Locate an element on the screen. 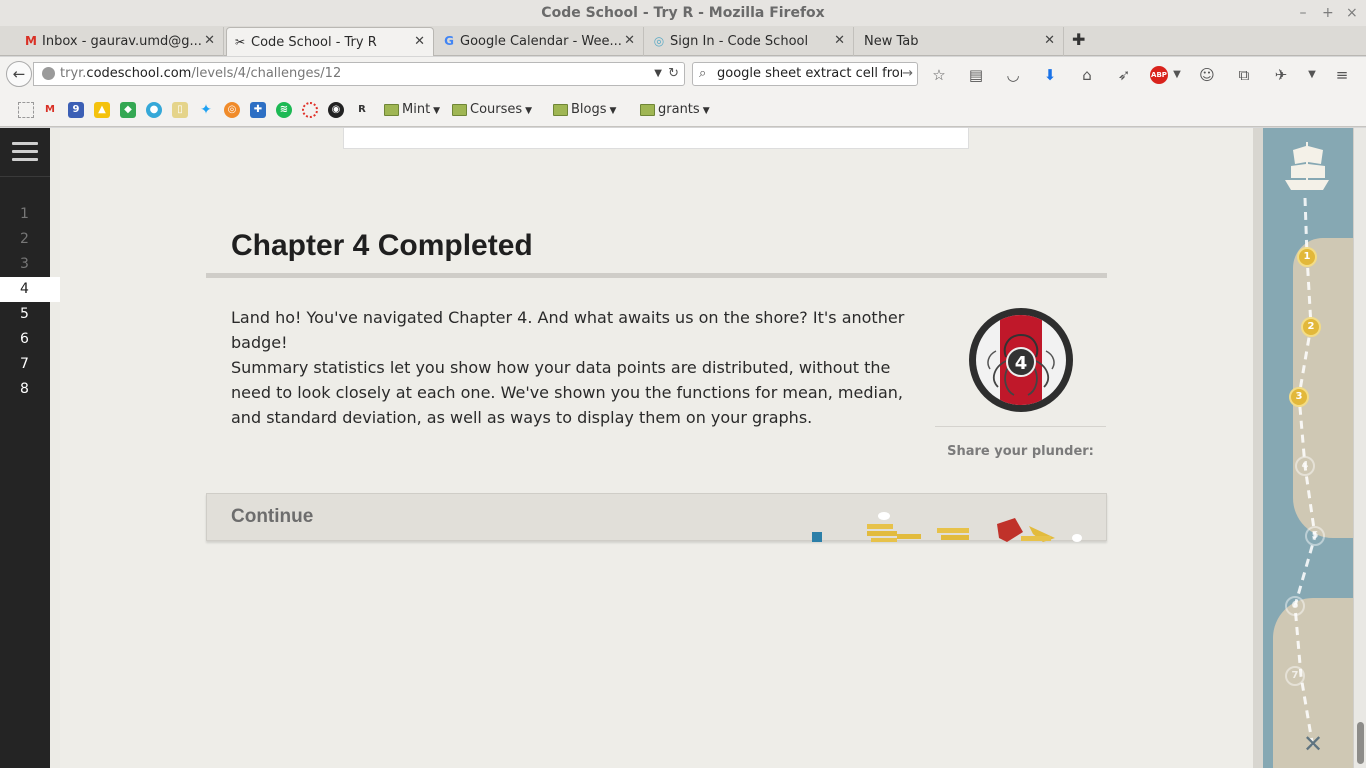 This screenshot has height=768, width=1366. window-controls: – + × is located at coordinates (1328, 13).